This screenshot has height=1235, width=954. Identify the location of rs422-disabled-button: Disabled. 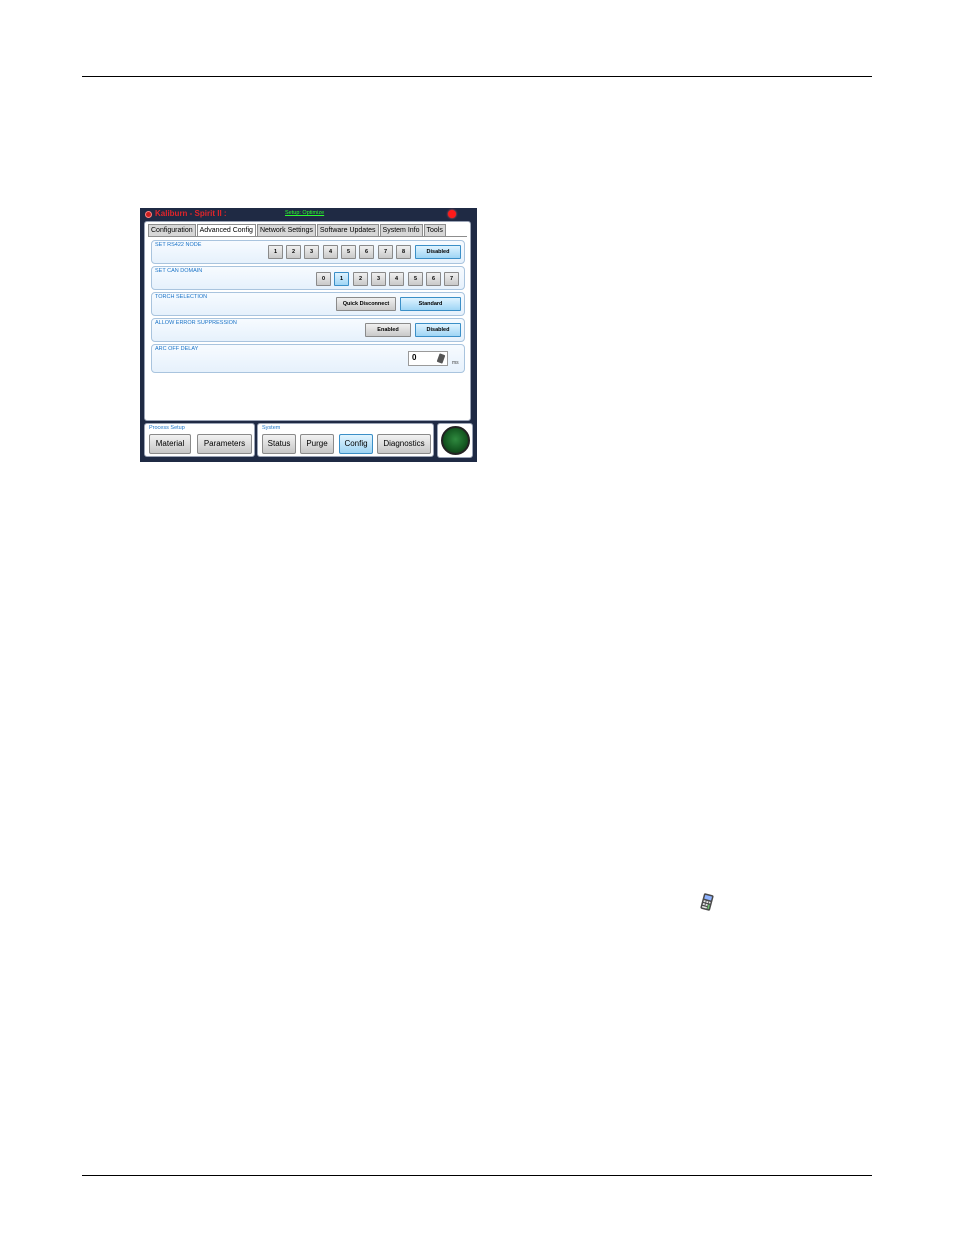
(438, 252).